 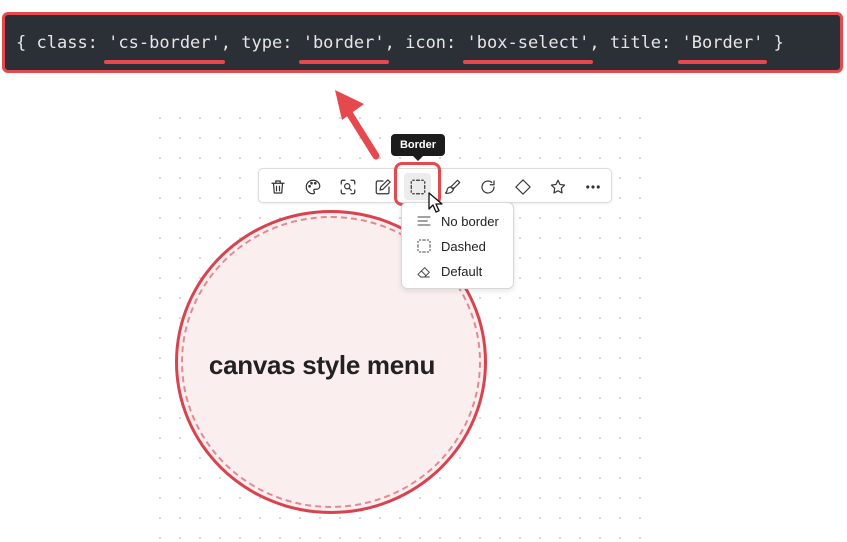 What do you see at coordinates (267, 42) in the screenshot?
I see `code-key-type: type:` at bounding box center [267, 42].